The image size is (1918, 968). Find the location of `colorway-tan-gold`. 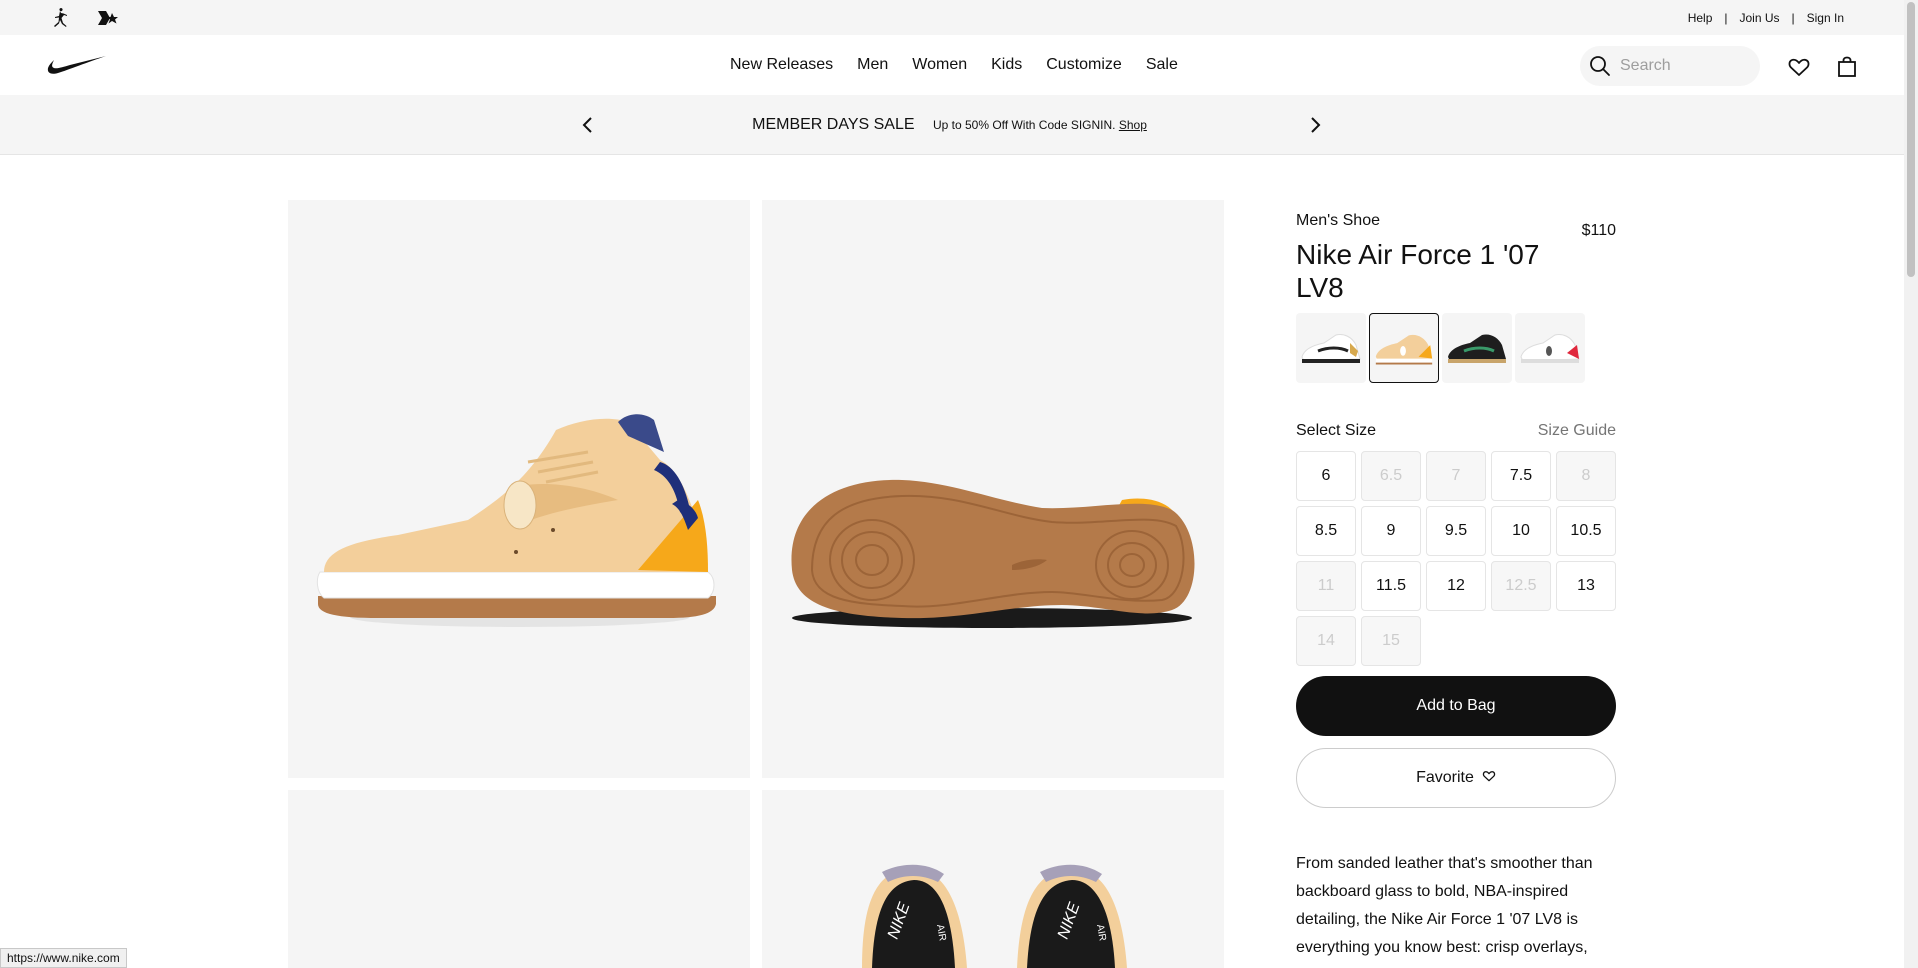

colorway-tan-gold is located at coordinates (1404, 348).